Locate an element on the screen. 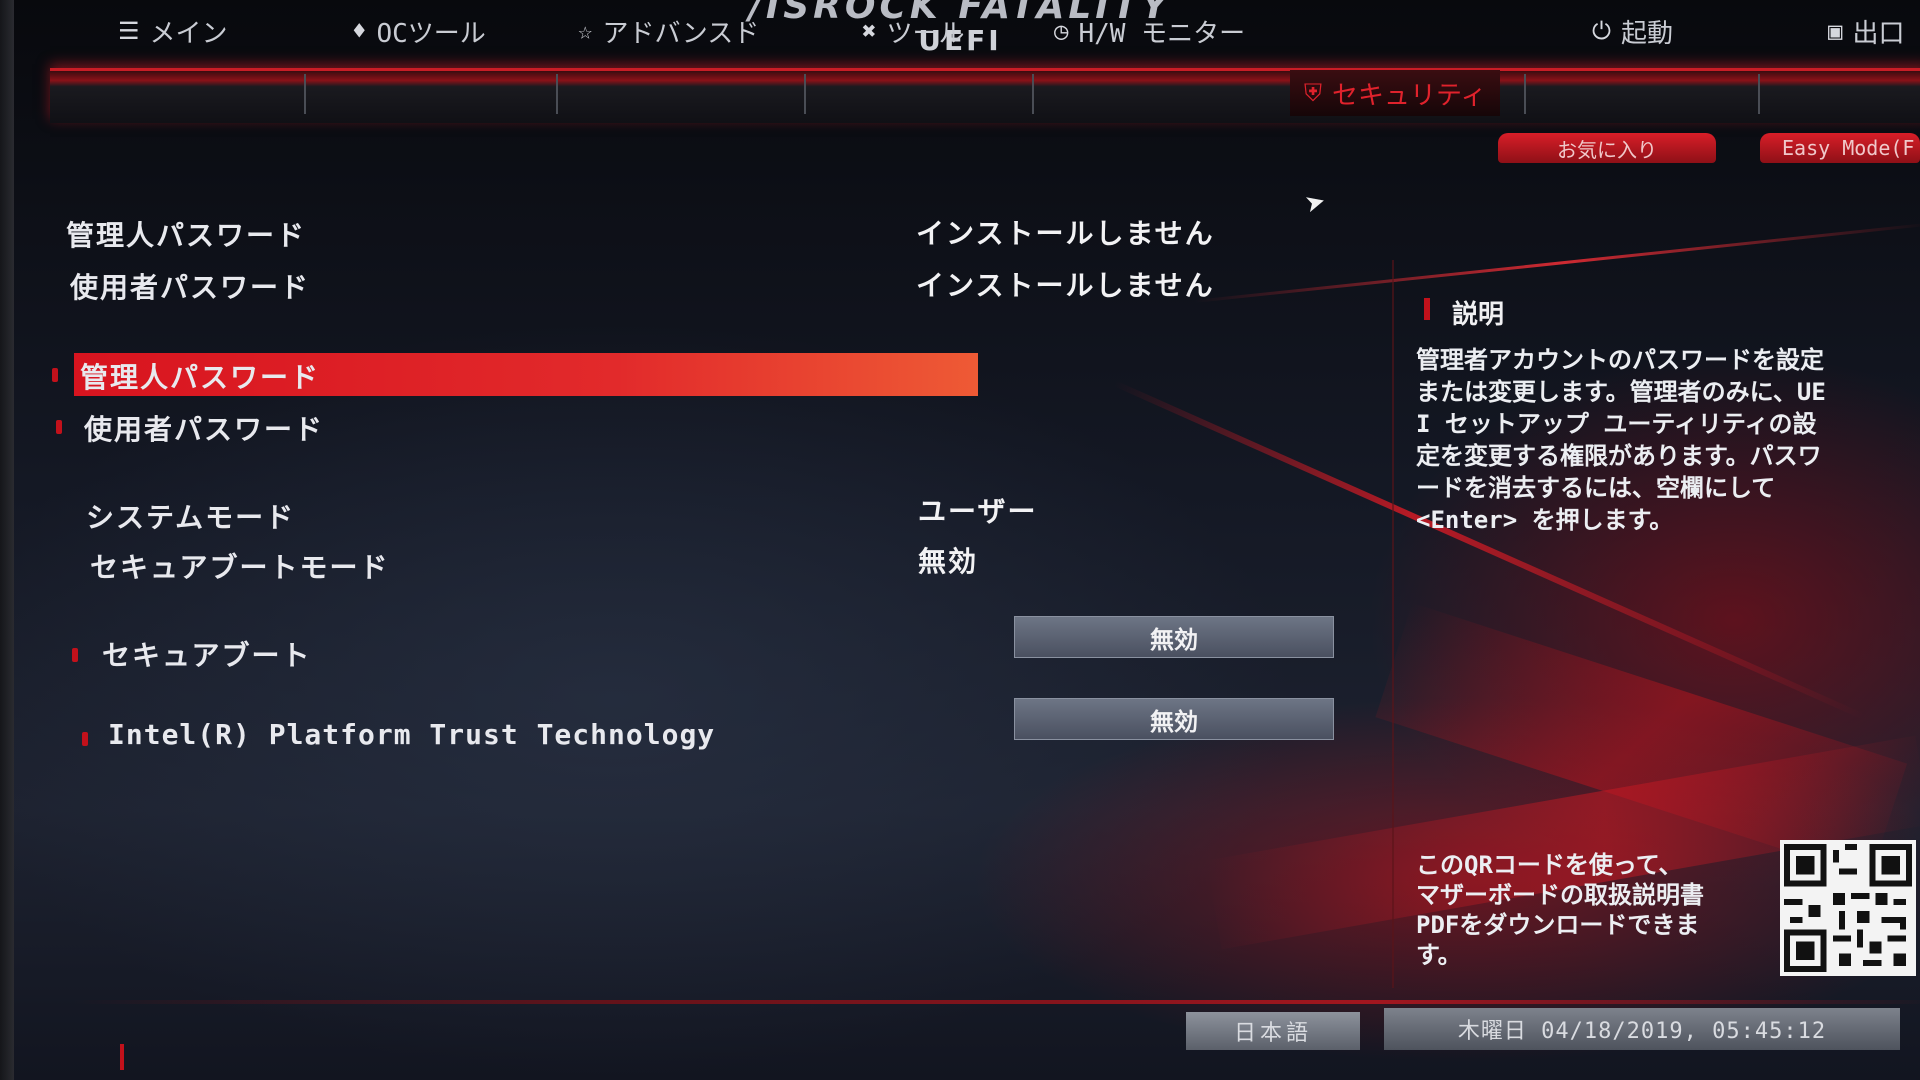 The image size is (1920, 1080). tab-label: OCツール is located at coordinates (431, 33).